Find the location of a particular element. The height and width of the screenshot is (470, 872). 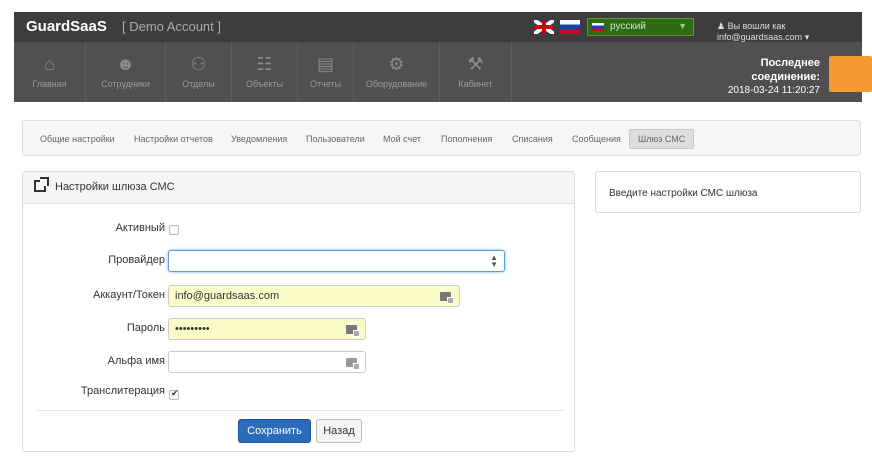

tab-charges: Списания is located at coordinates (532, 139).